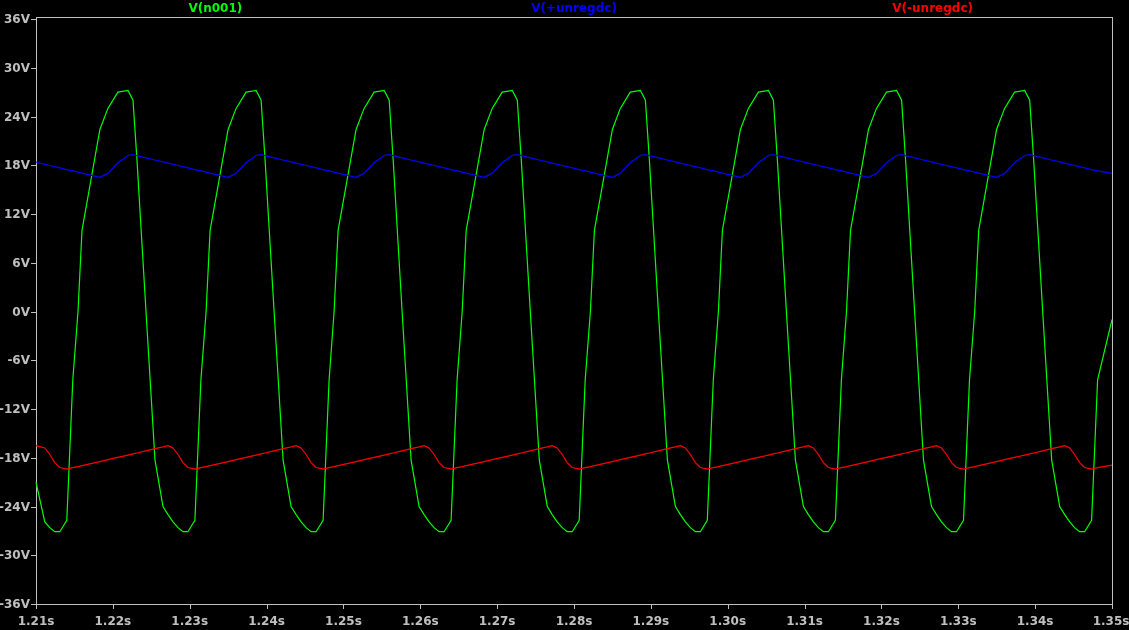 This screenshot has width=1129, height=630. Describe the element at coordinates (15, 604) in the screenshot. I see `y-tick-label: -36V` at that location.